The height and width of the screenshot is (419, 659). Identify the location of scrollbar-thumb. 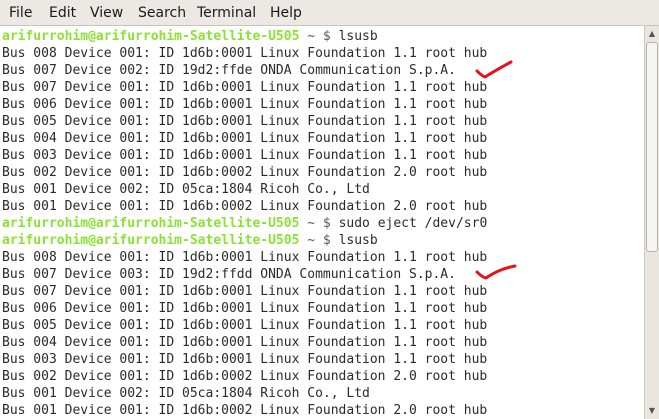
(652, 147).